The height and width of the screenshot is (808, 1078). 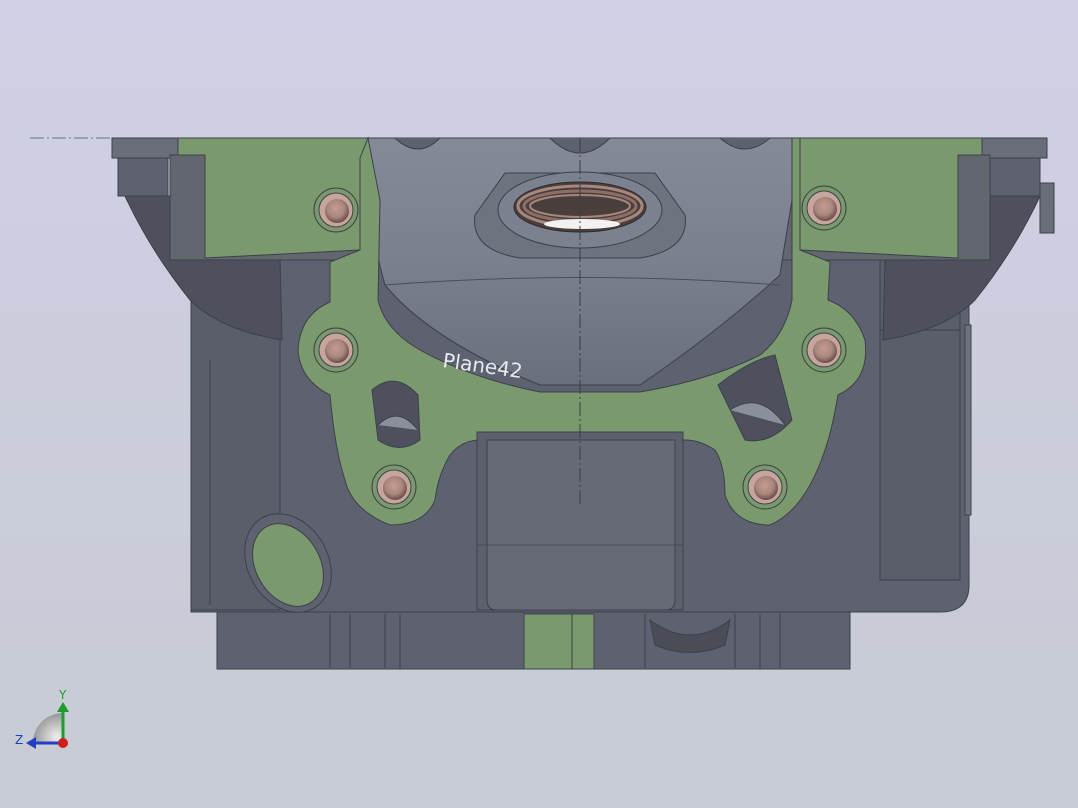 I want to click on y-axis-label: Y, so click(x=62, y=695).